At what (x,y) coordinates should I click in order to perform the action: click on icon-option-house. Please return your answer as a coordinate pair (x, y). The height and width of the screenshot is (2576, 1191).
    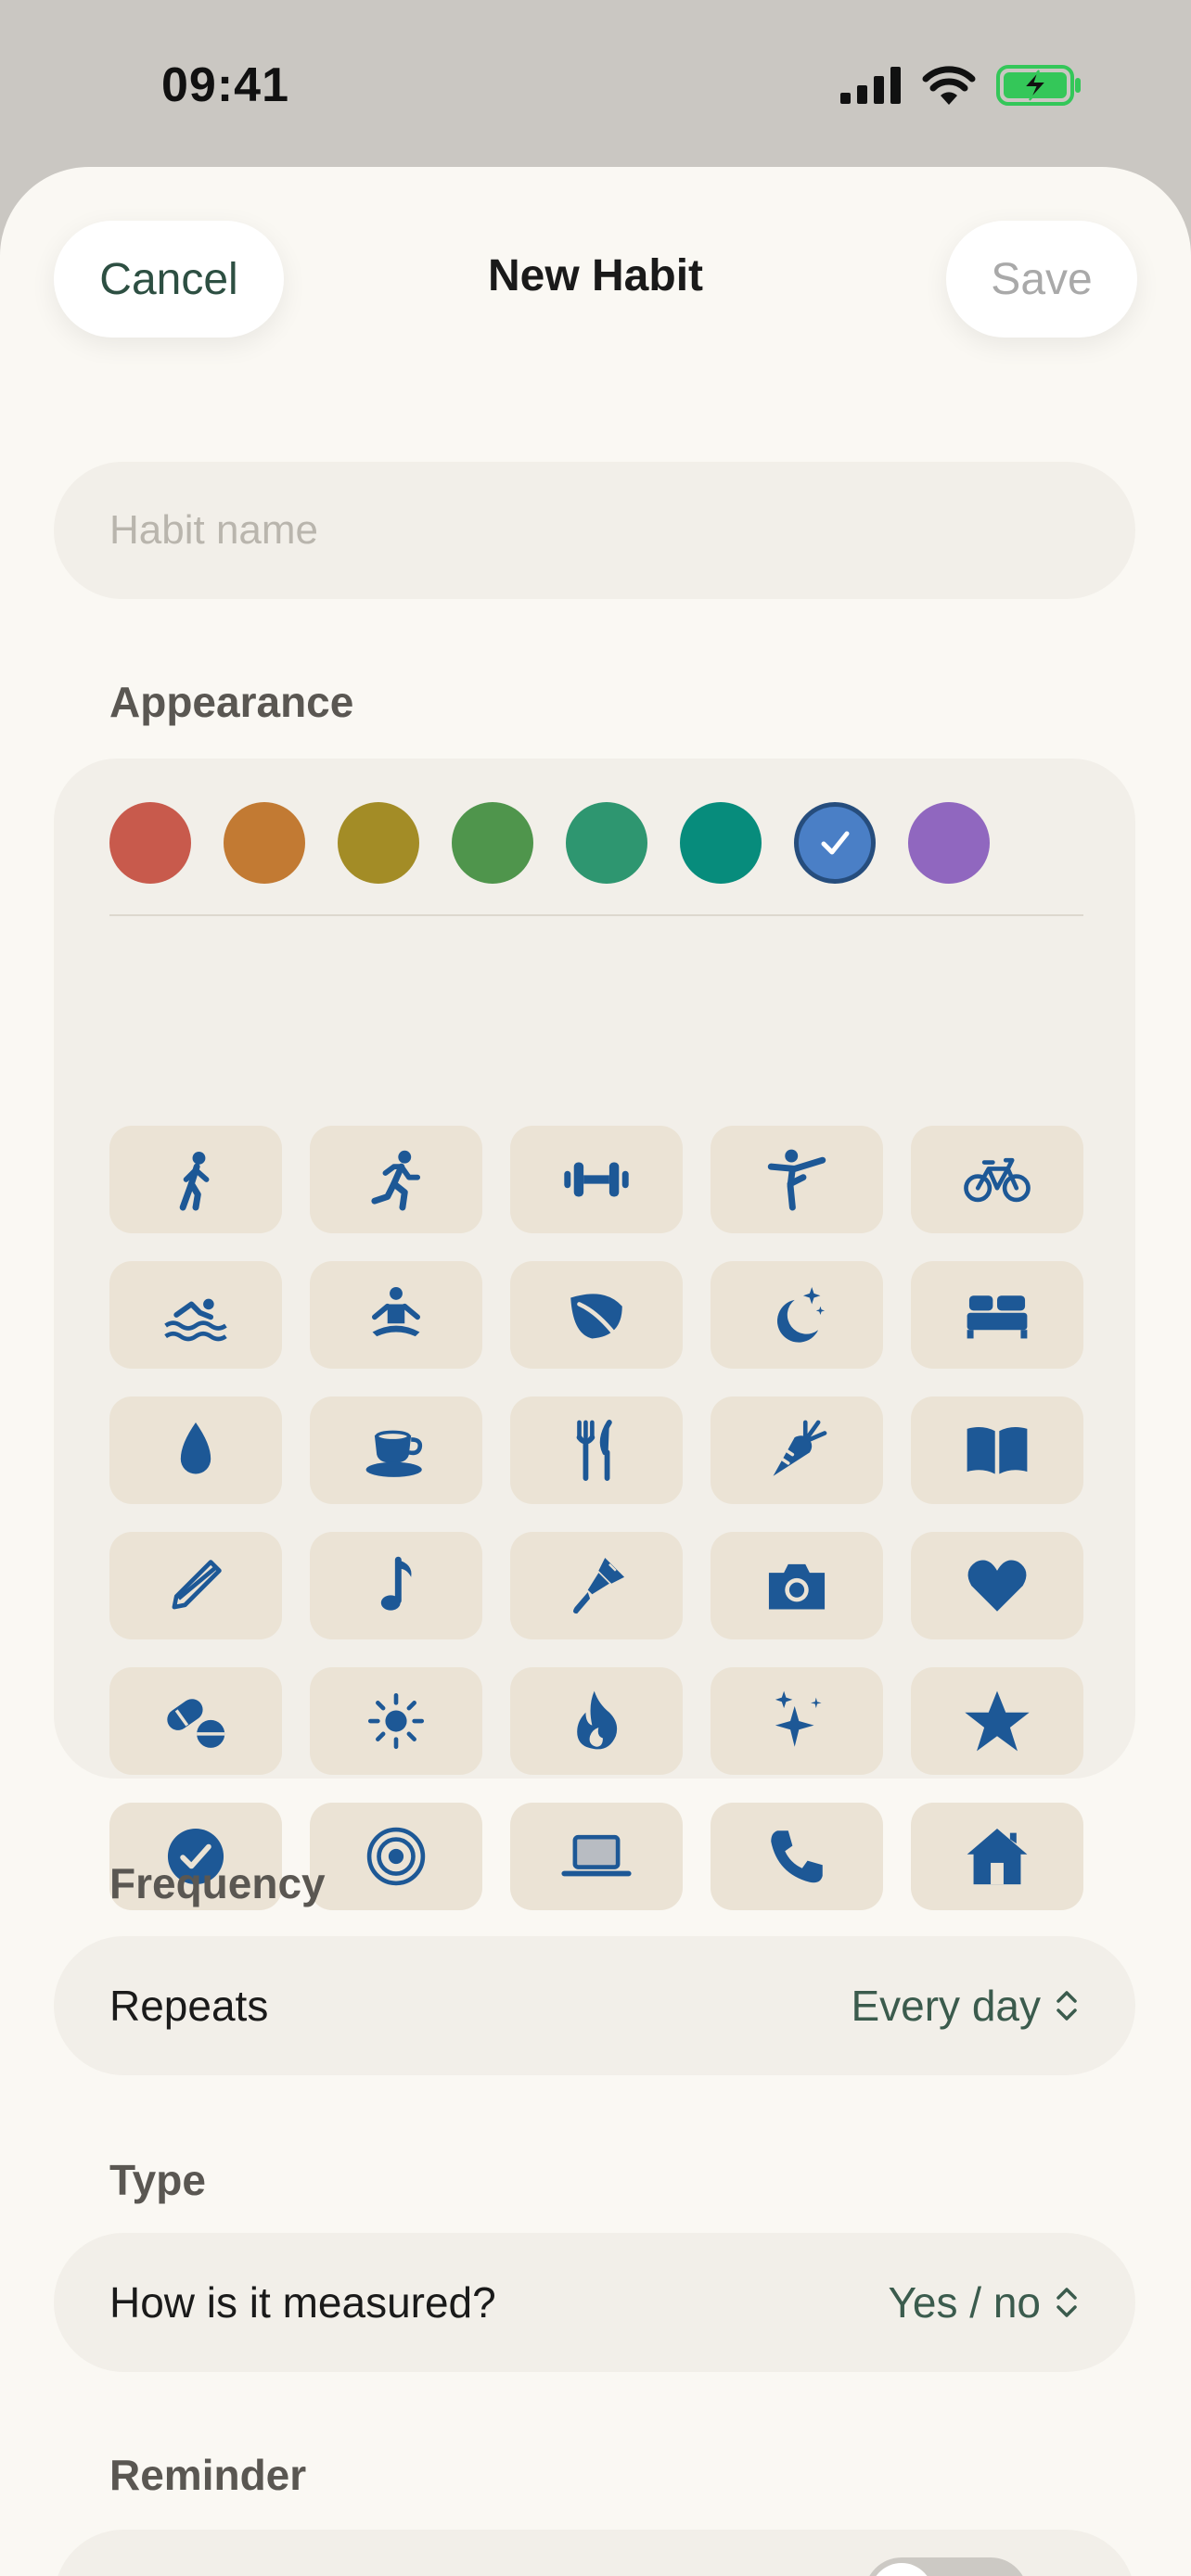
    Looking at the image, I should click on (997, 1856).